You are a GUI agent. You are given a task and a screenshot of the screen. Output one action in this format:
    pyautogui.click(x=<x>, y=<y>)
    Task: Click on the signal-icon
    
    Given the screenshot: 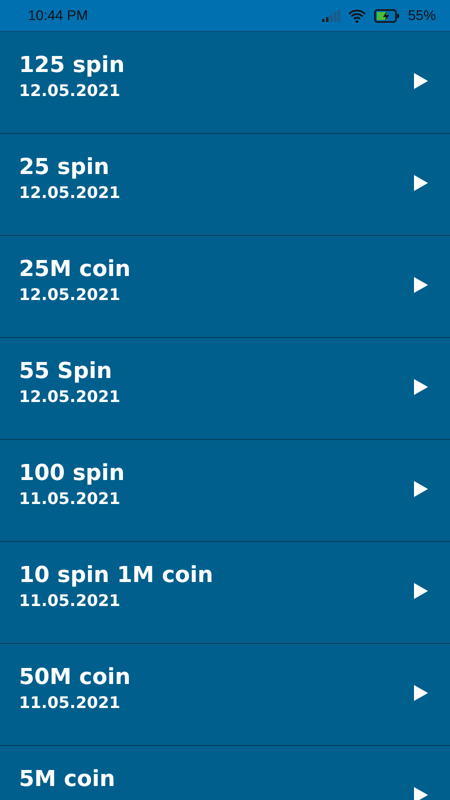 What is the action you would take?
    pyautogui.click(x=331, y=16)
    